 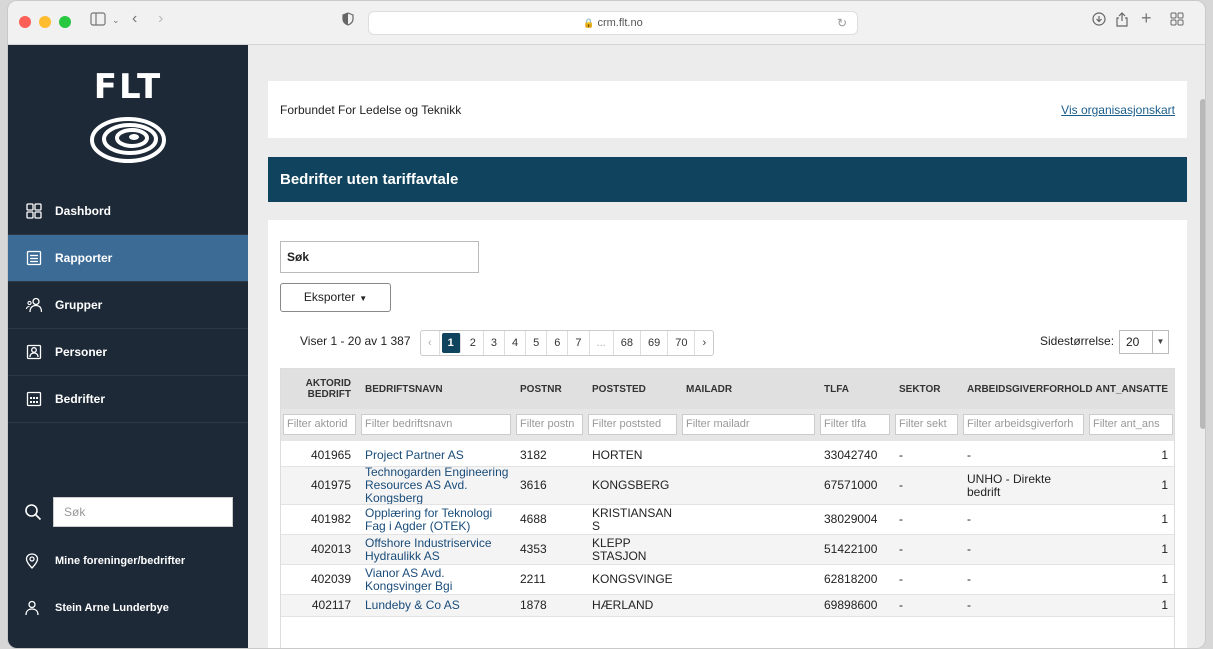 What do you see at coordinates (1133, 342) in the screenshot?
I see `page-size-value: 20` at bounding box center [1133, 342].